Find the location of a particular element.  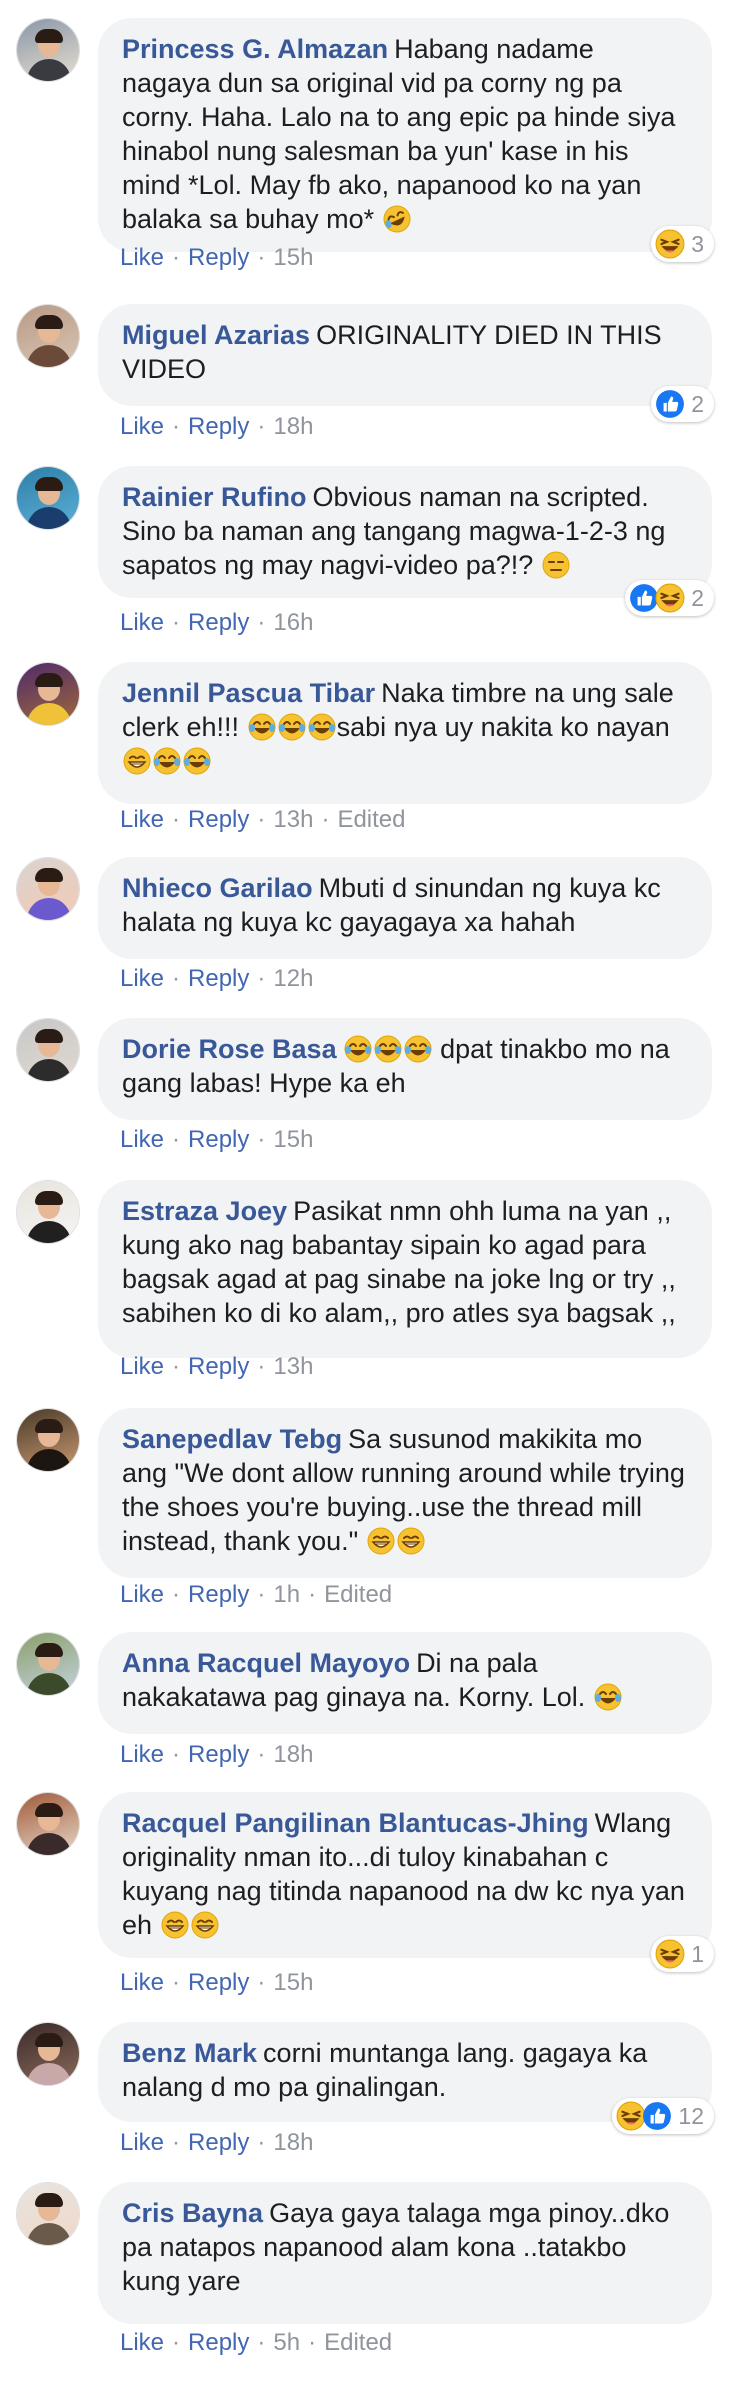

reaction-count: 12 is located at coordinates (691, 2115).